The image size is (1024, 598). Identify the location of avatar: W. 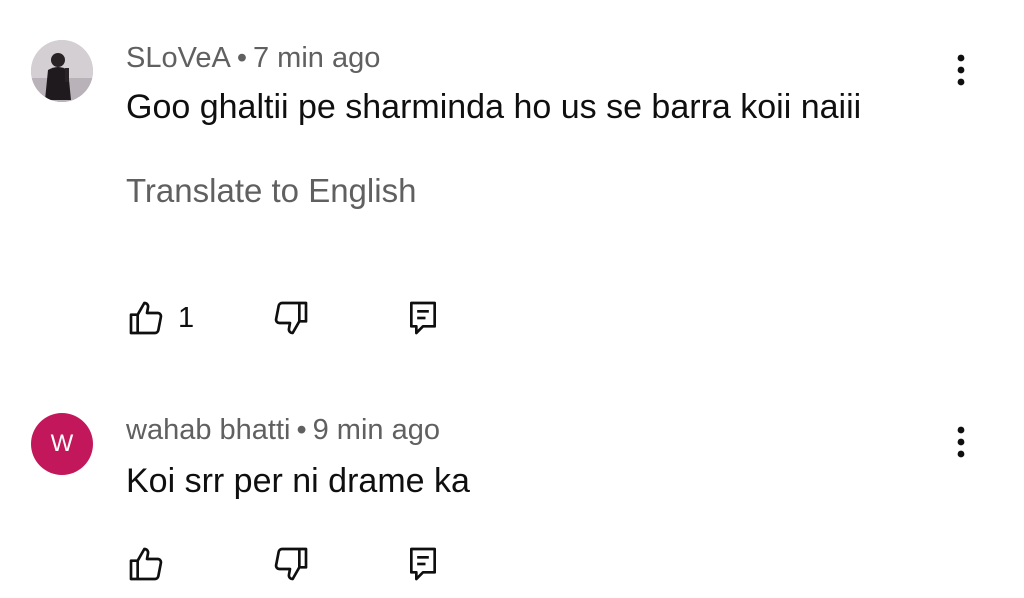
(62, 444).